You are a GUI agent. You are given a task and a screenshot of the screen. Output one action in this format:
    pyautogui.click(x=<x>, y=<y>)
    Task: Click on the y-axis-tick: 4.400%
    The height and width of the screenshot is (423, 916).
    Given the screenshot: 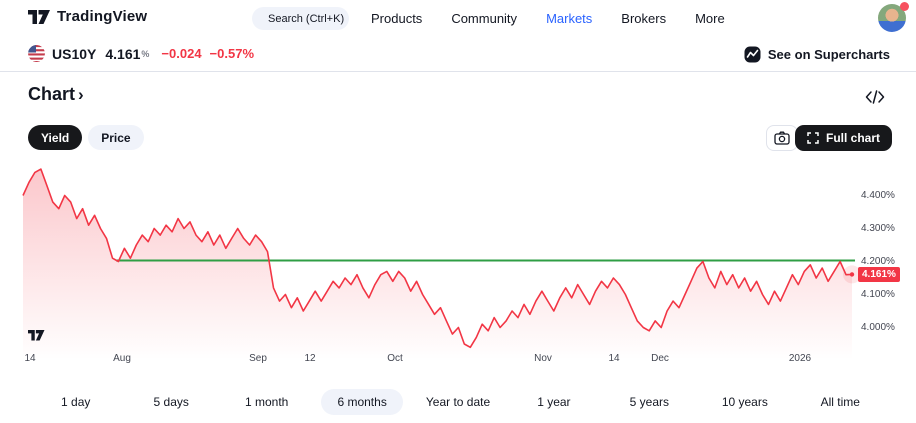 What is the action you would take?
    pyautogui.click(x=878, y=195)
    